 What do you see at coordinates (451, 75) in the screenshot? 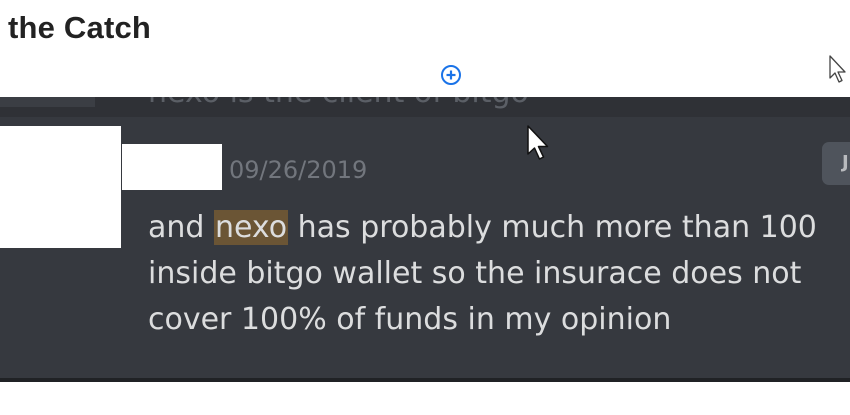
I see `plus-circle-icon` at bounding box center [451, 75].